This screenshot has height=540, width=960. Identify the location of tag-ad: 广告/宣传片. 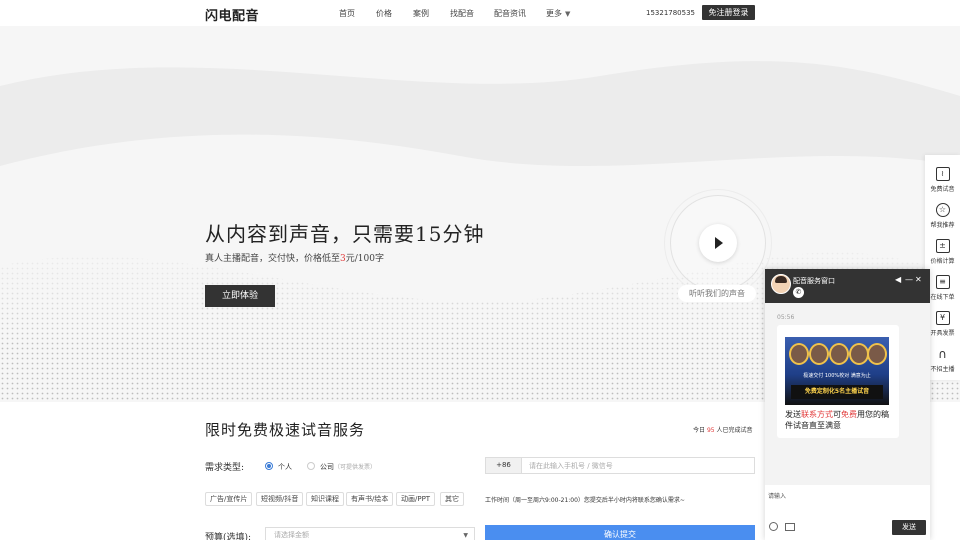
(229, 499).